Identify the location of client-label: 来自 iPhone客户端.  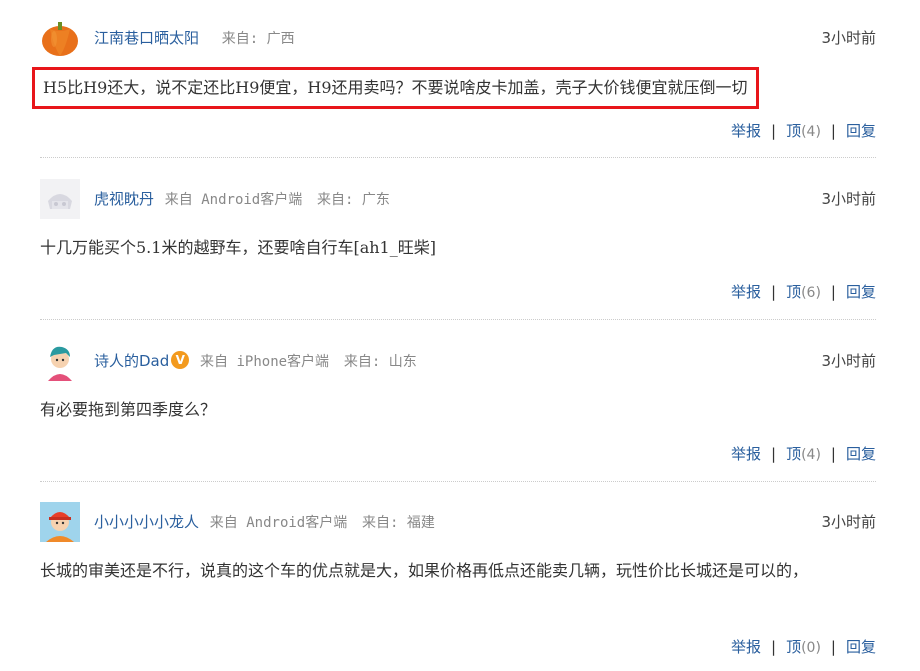
(265, 362).